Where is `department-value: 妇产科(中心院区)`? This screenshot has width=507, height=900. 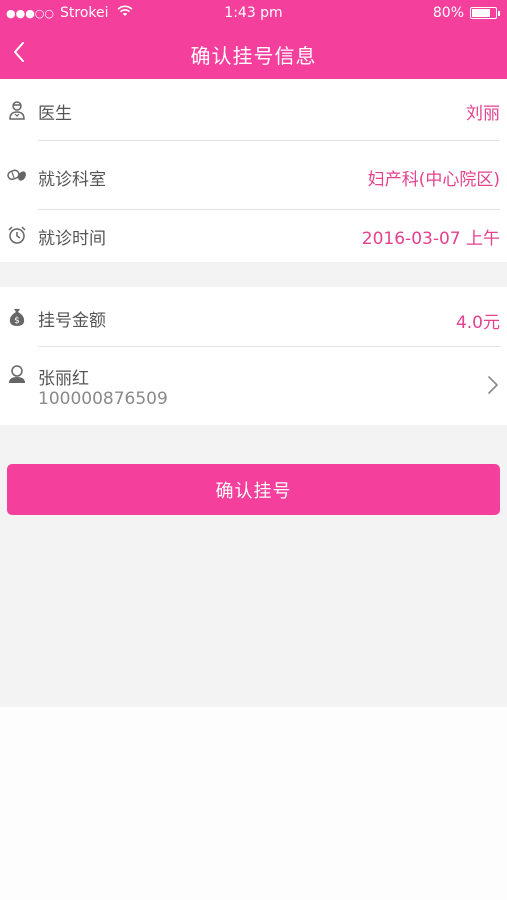
department-value: 妇产科(中心院区) is located at coordinates (433, 180).